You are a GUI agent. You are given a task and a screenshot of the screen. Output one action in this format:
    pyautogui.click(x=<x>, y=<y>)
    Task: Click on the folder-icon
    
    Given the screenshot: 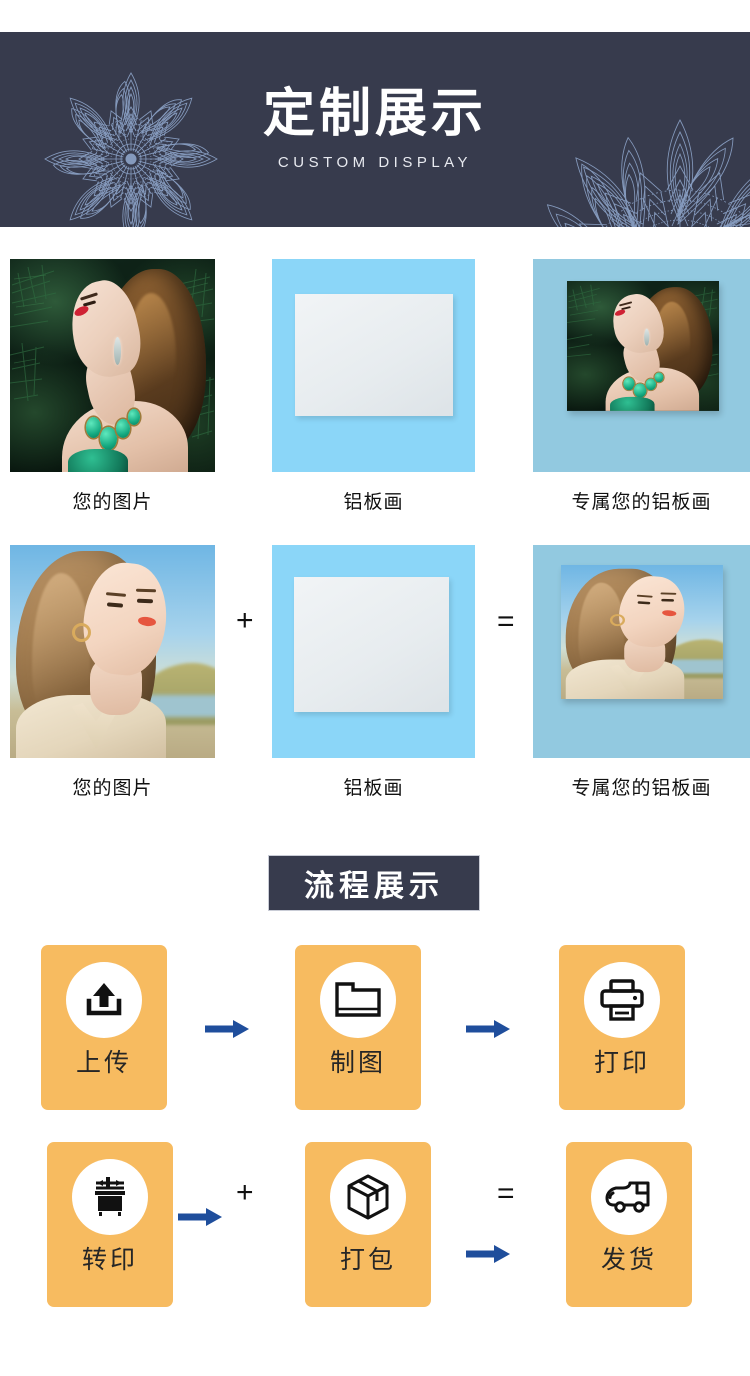 What is the action you would take?
    pyautogui.click(x=358, y=999)
    